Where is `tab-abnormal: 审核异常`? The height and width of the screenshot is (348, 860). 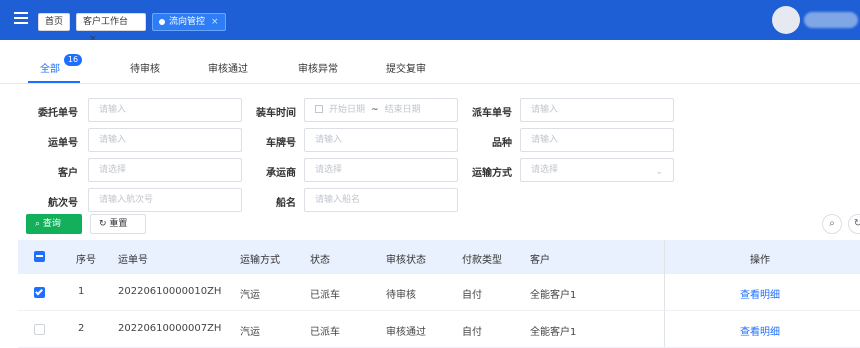 tab-abnormal: 审核异常 is located at coordinates (318, 67).